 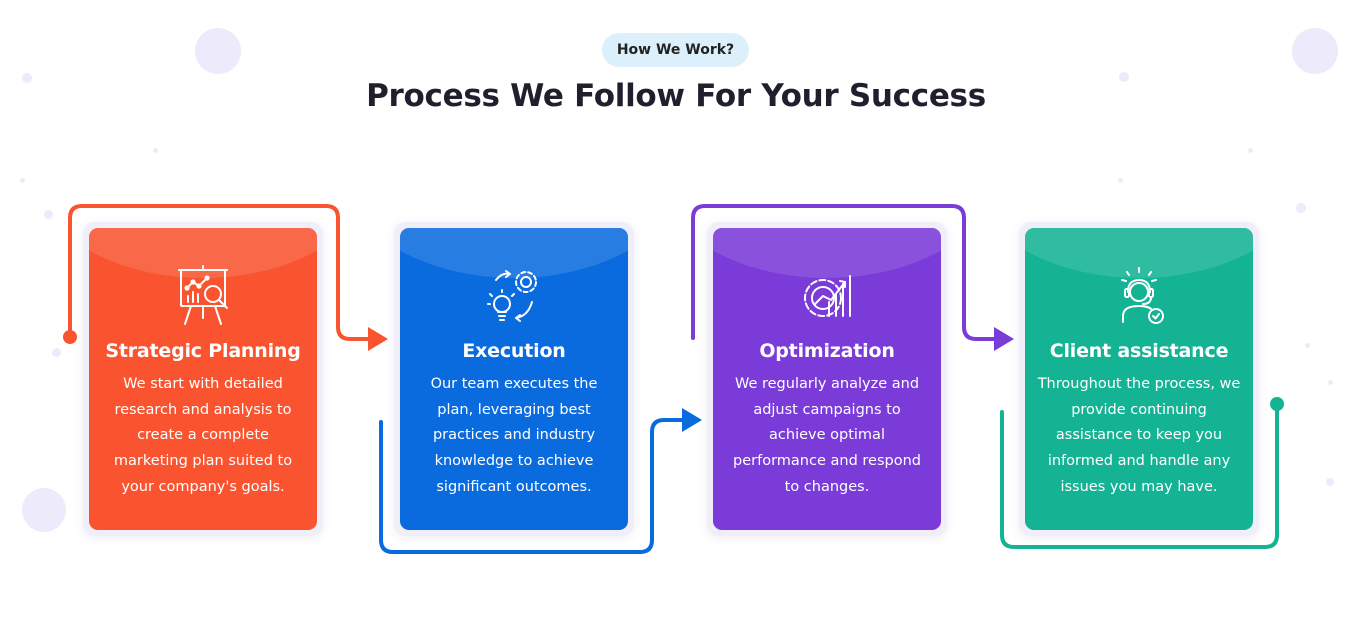 What do you see at coordinates (378, 339) in the screenshot?
I see `orange-arrowhead` at bounding box center [378, 339].